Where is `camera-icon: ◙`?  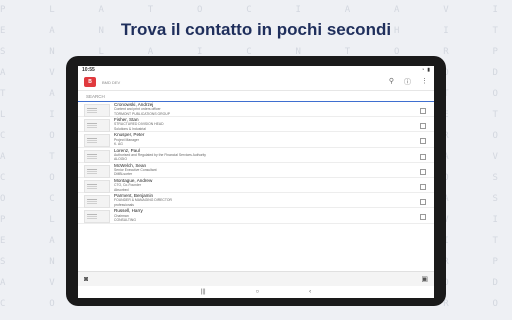
camera-icon: ◙ is located at coordinates (86, 279).